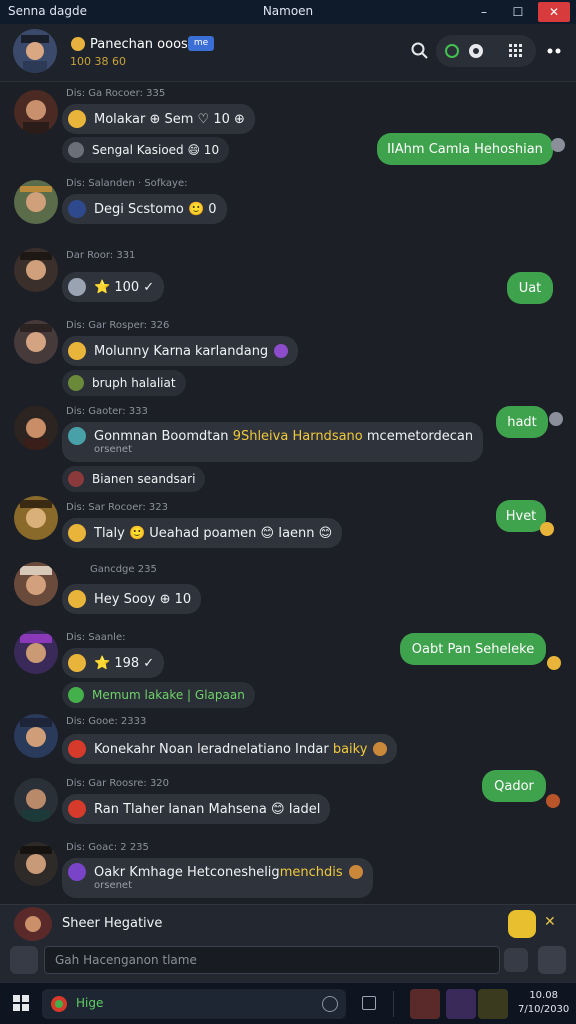 Image resolution: width=576 pixels, height=1024 pixels. I want to click on video-icon, so click(476, 51).